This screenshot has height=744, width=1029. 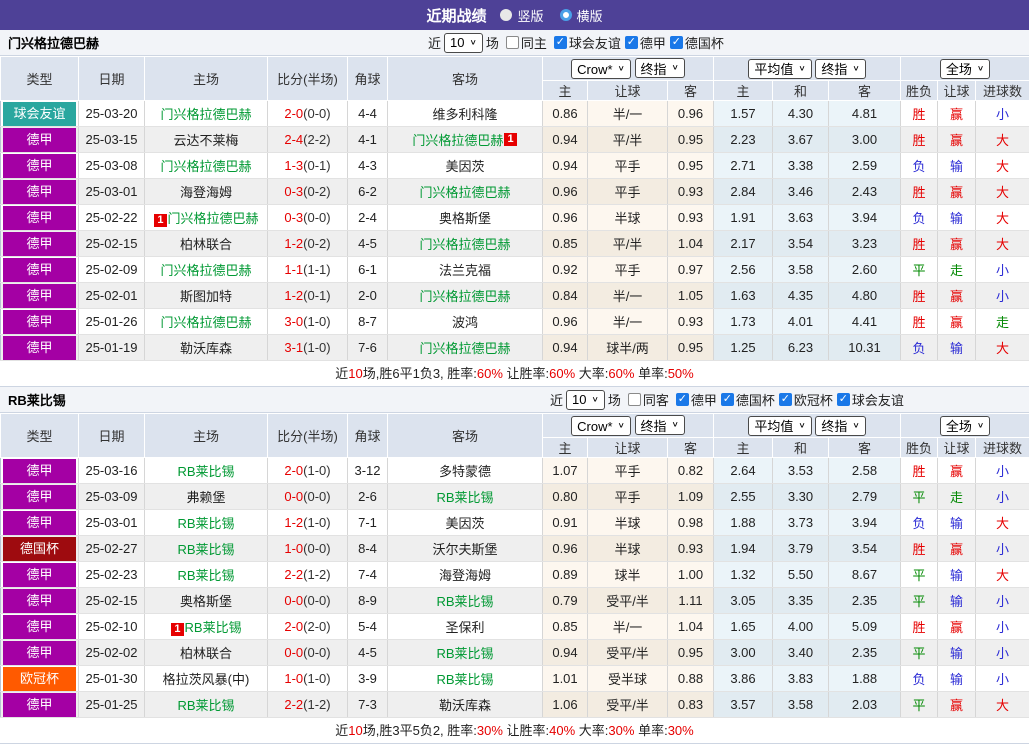 What do you see at coordinates (801, 91) in the screenshot?
I see `col-avg-draw: 和` at bounding box center [801, 91].